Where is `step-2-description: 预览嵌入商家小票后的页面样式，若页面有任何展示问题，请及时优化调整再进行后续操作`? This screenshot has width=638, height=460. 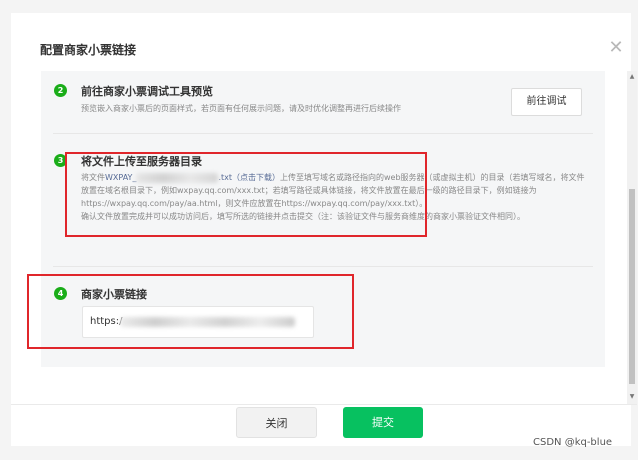
step-2-description: 预览嵌入商家小票后的页面样式，若页面有任何展示问题，请及时优化调整再进行后续操作 is located at coordinates (241, 108).